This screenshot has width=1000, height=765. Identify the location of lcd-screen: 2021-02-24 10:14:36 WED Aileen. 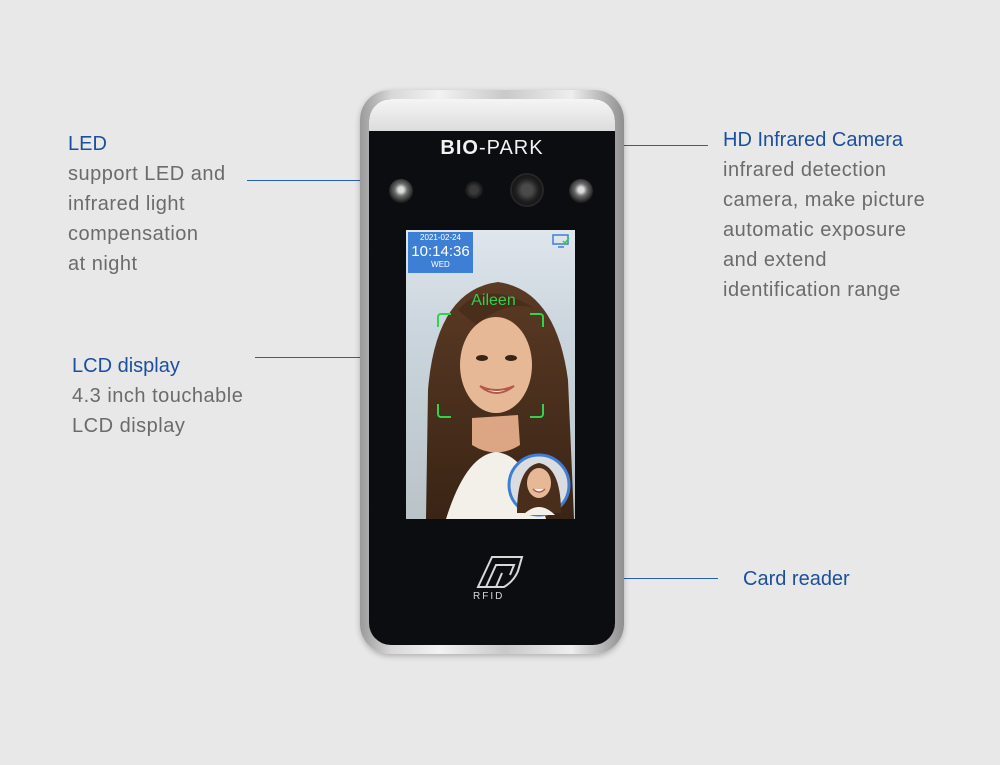
(490, 374).